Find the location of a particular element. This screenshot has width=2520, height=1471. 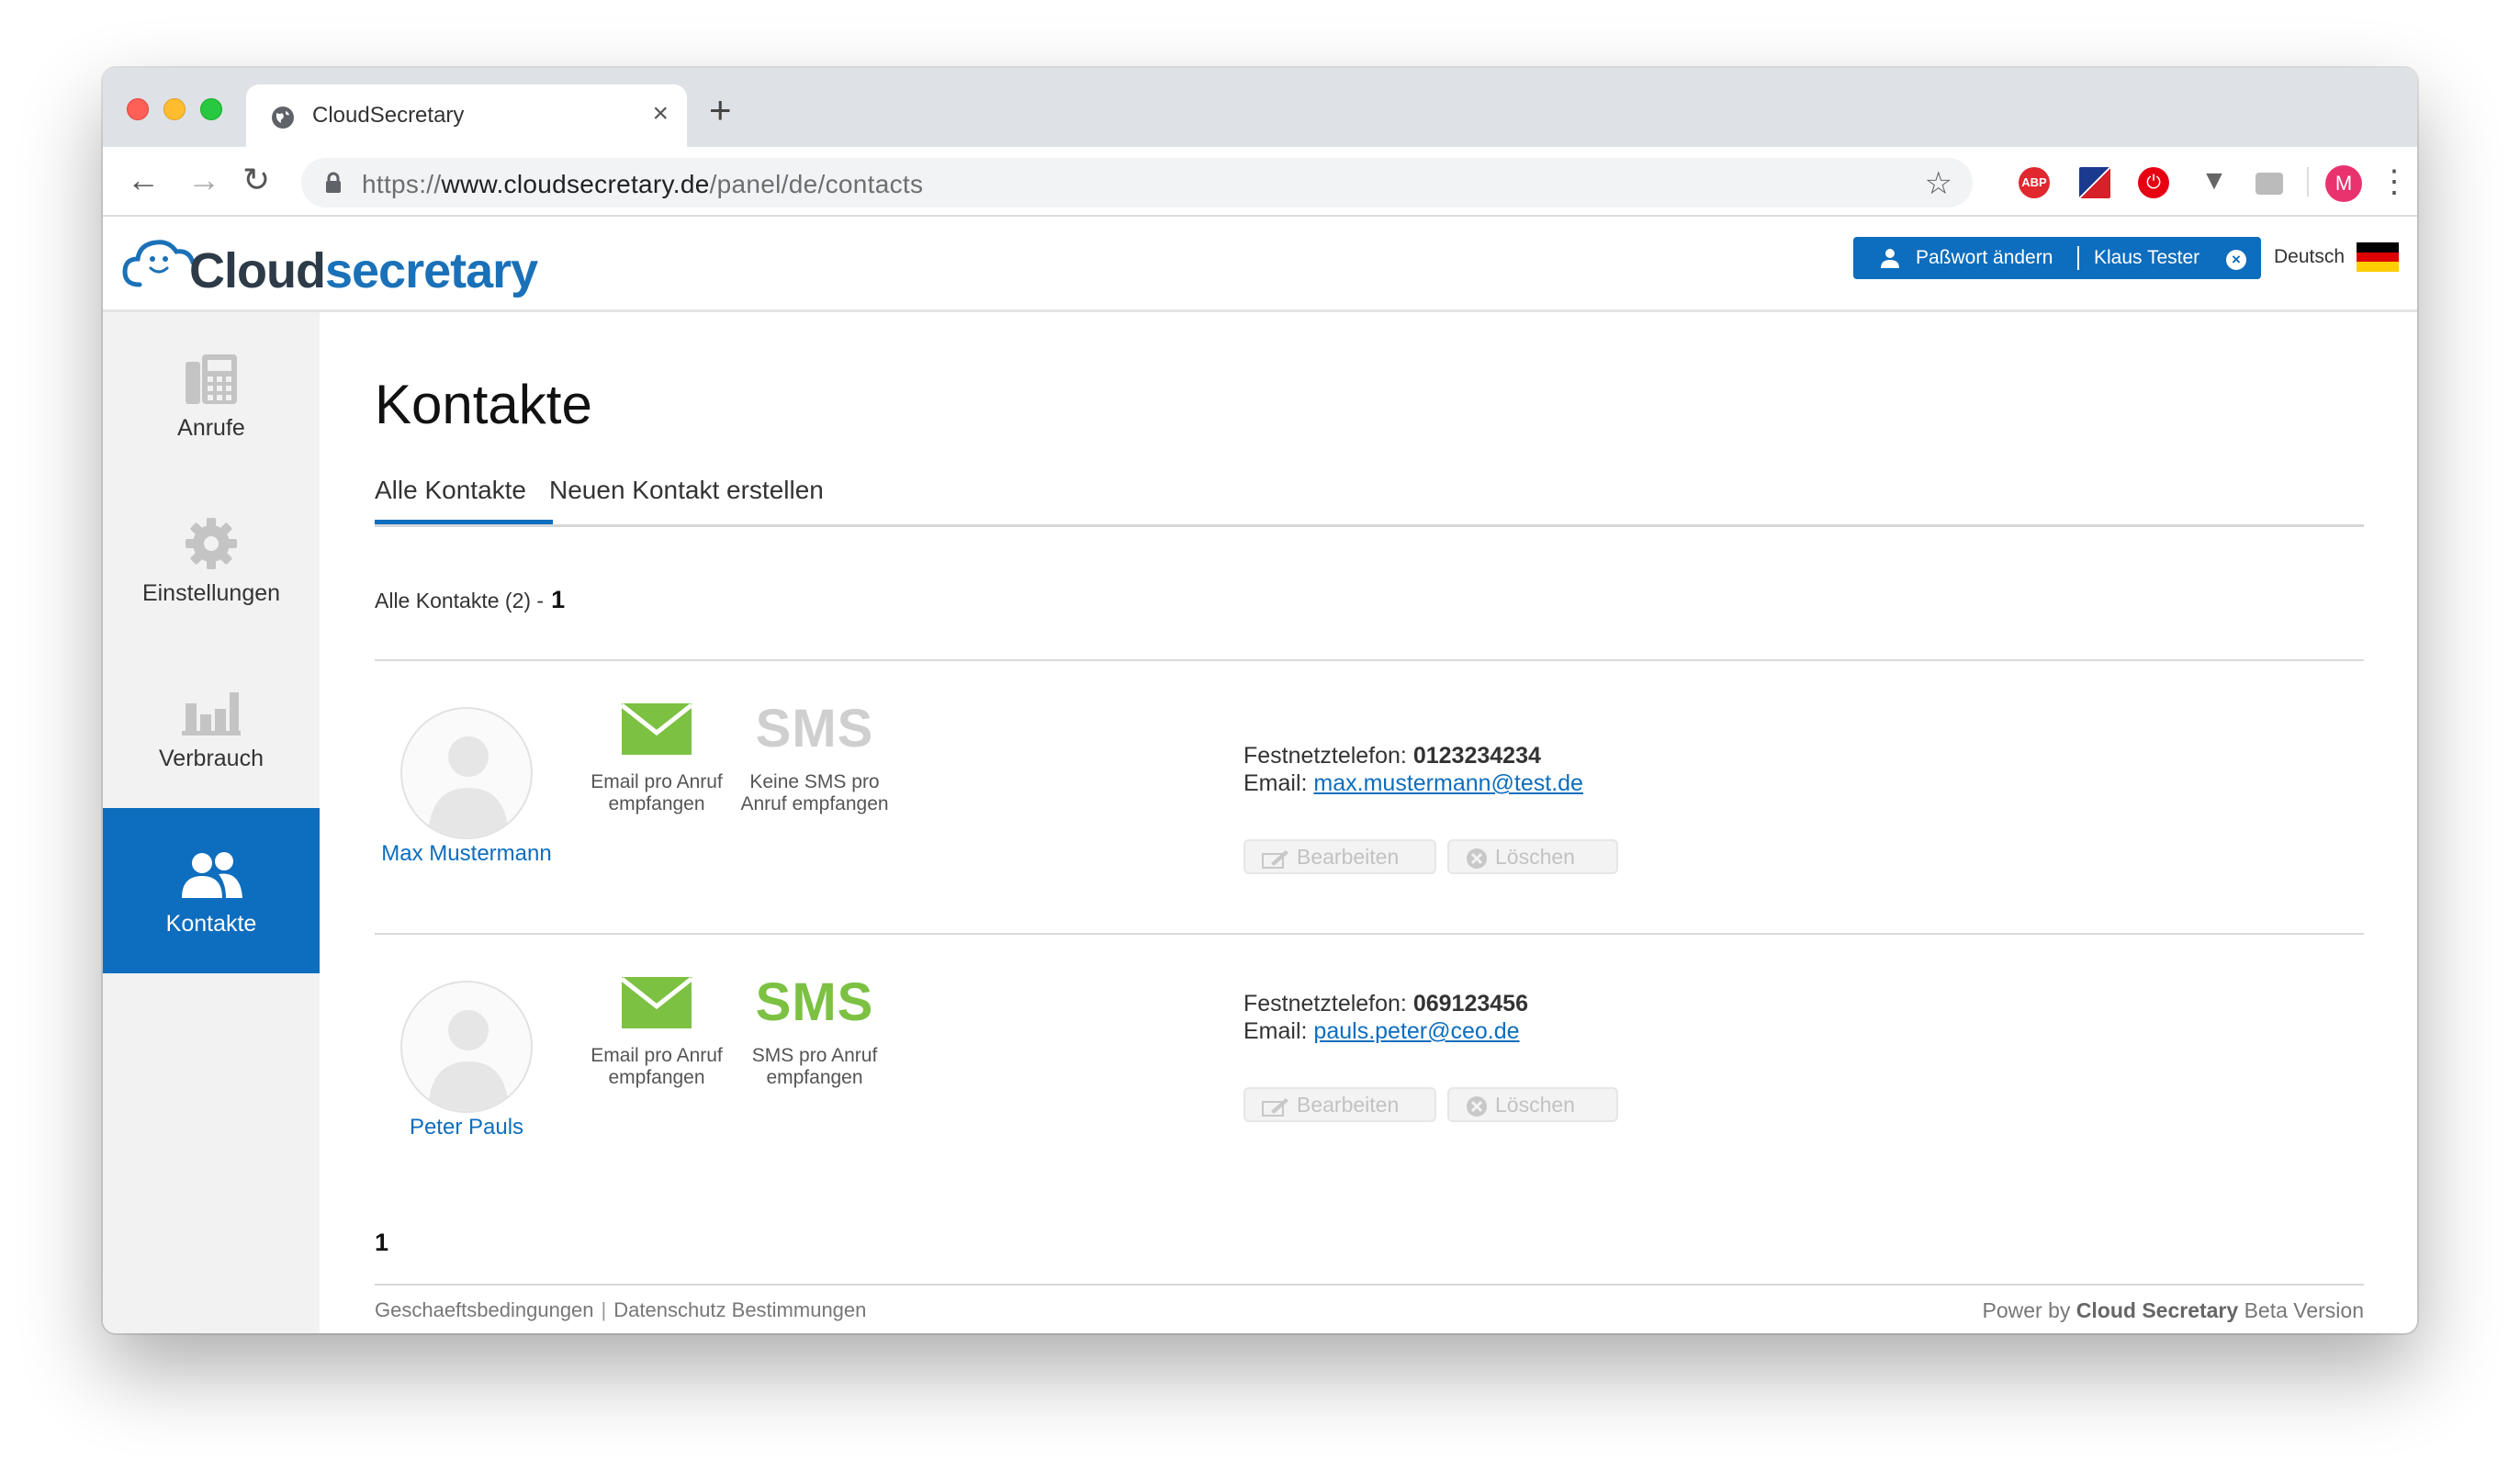

user-name-link: Klaus Tester is located at coordinates (2146, 258).